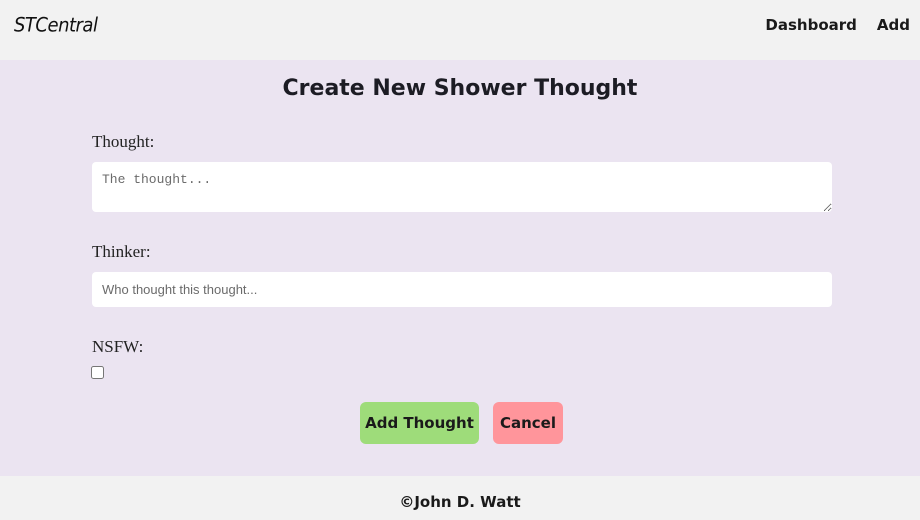  What do you see at coordinates (118, 346) in the screenshot?
I see `nsfw-label: NSFW:` at bounding box center [118, 346].